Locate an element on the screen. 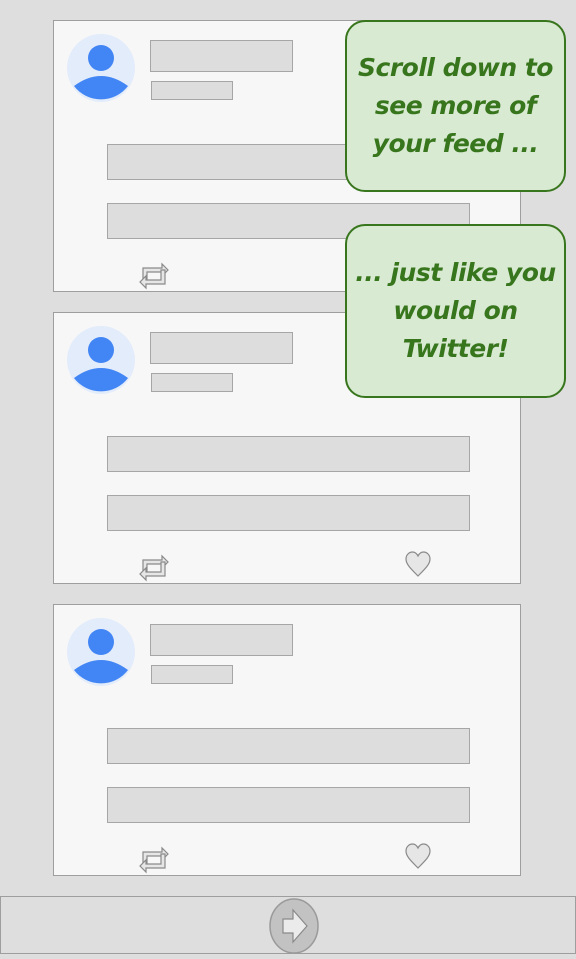  callout-twitter: ... just like you would on Twitter! is located at coordinates (455, 311).